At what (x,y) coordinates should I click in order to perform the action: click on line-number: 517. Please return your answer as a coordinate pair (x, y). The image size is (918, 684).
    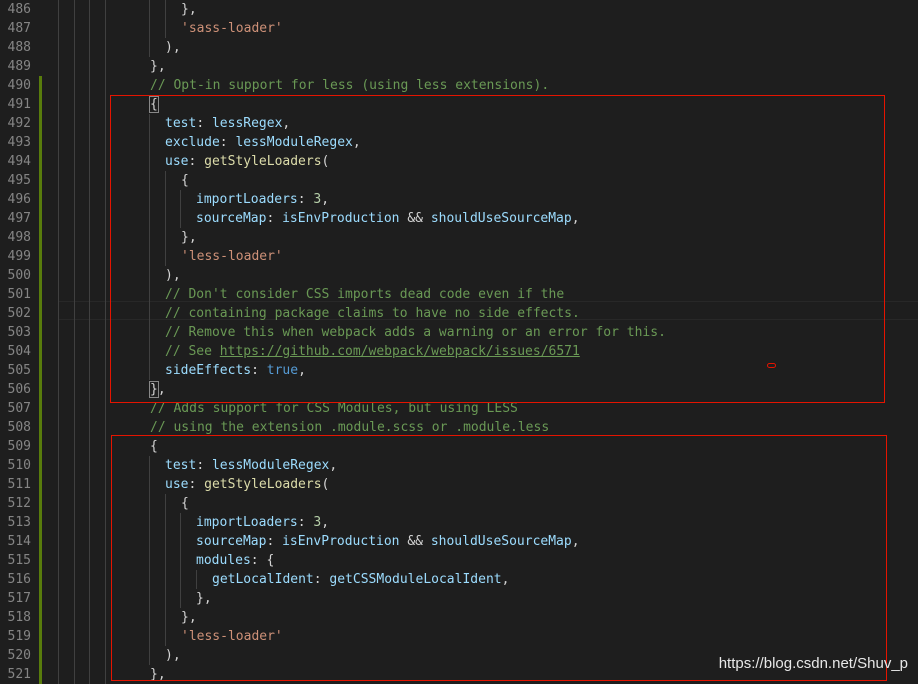
    Looking at the image, I should click on (19, 598).